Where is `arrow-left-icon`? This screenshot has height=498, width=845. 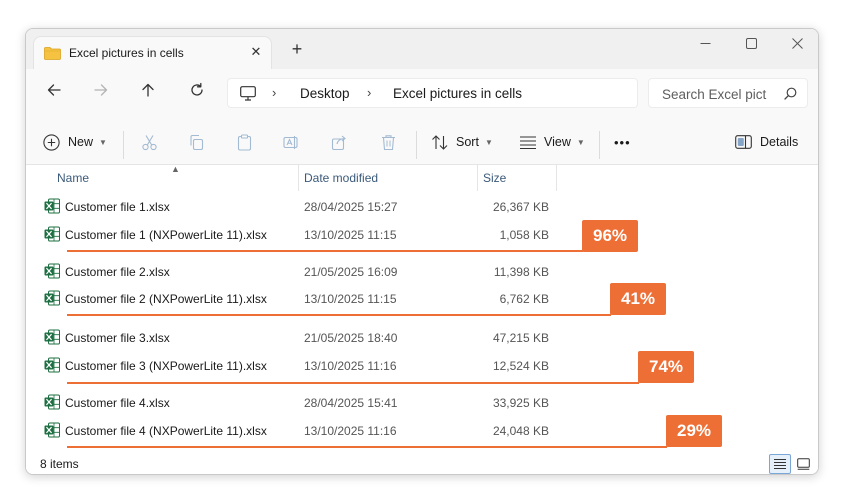 arrow-left-icon is located at coordinates (54, 90).